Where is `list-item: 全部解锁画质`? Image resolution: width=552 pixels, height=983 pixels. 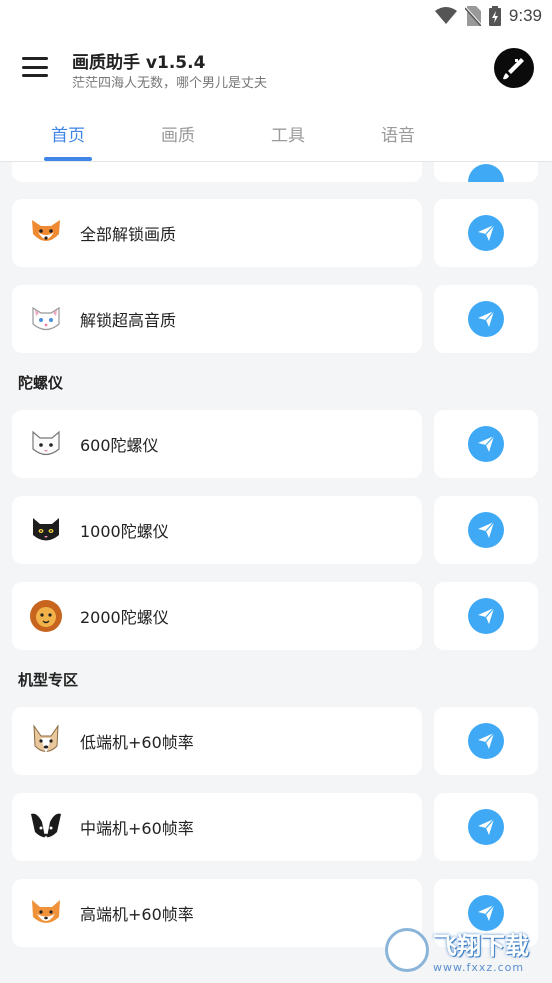 list-item: 全部解锁画质 is located at coordinates (217, 233).